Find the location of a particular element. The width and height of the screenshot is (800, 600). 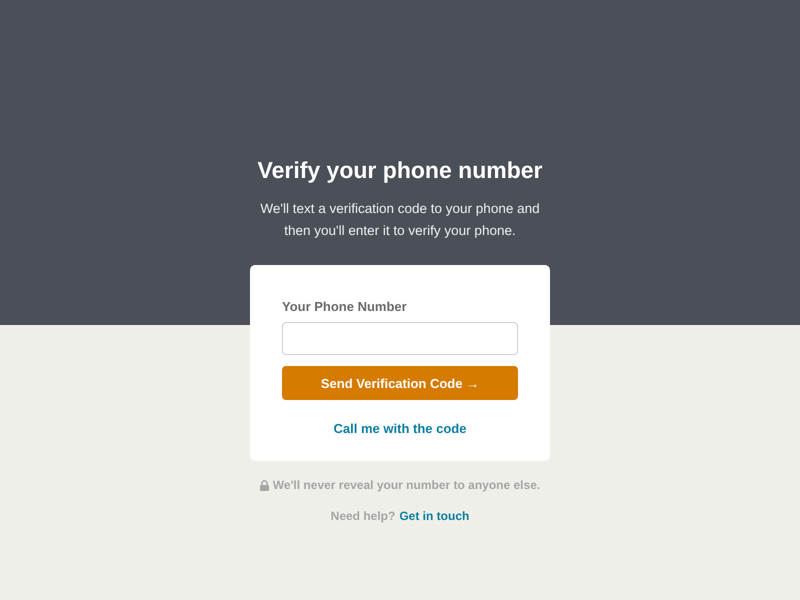

phone-input-field is located at coordinates (400, 338).